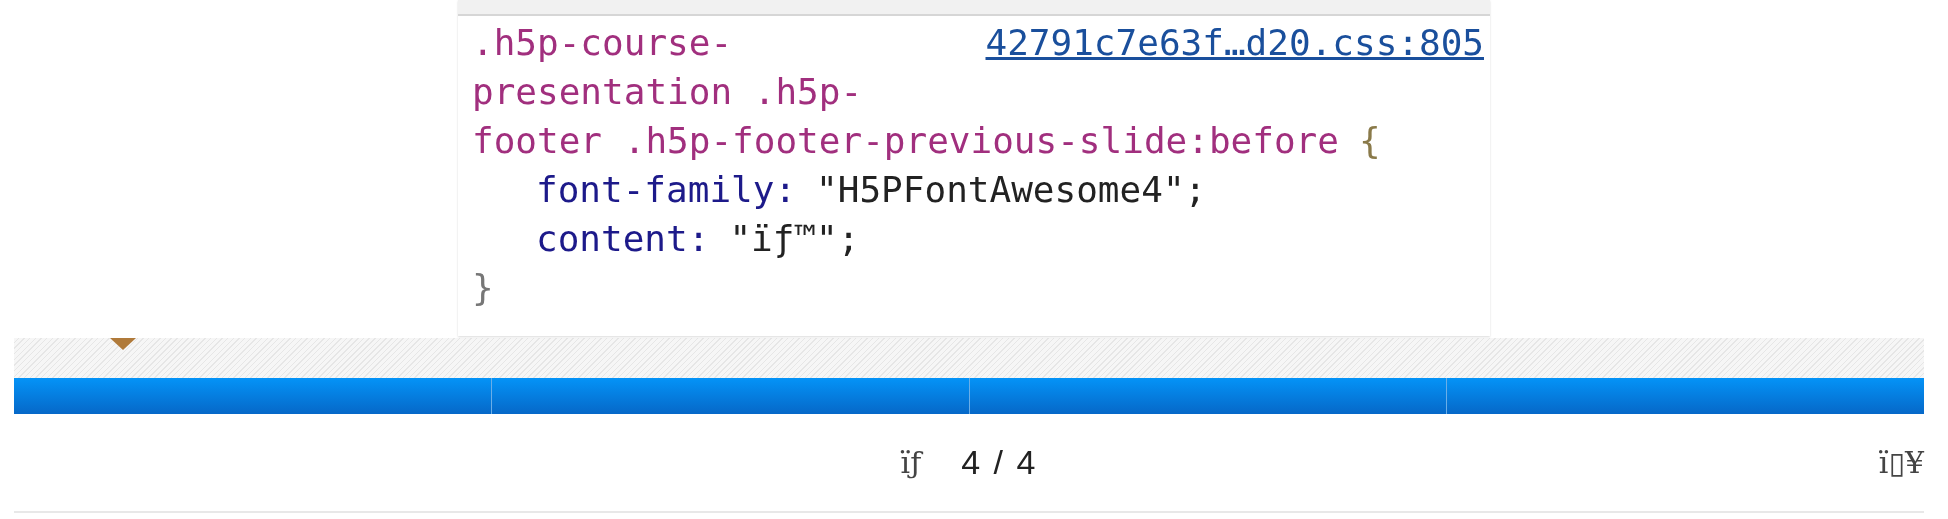  I want to click on source-link: 42791c7e63f…d20.css:805, so click(1234, 42).